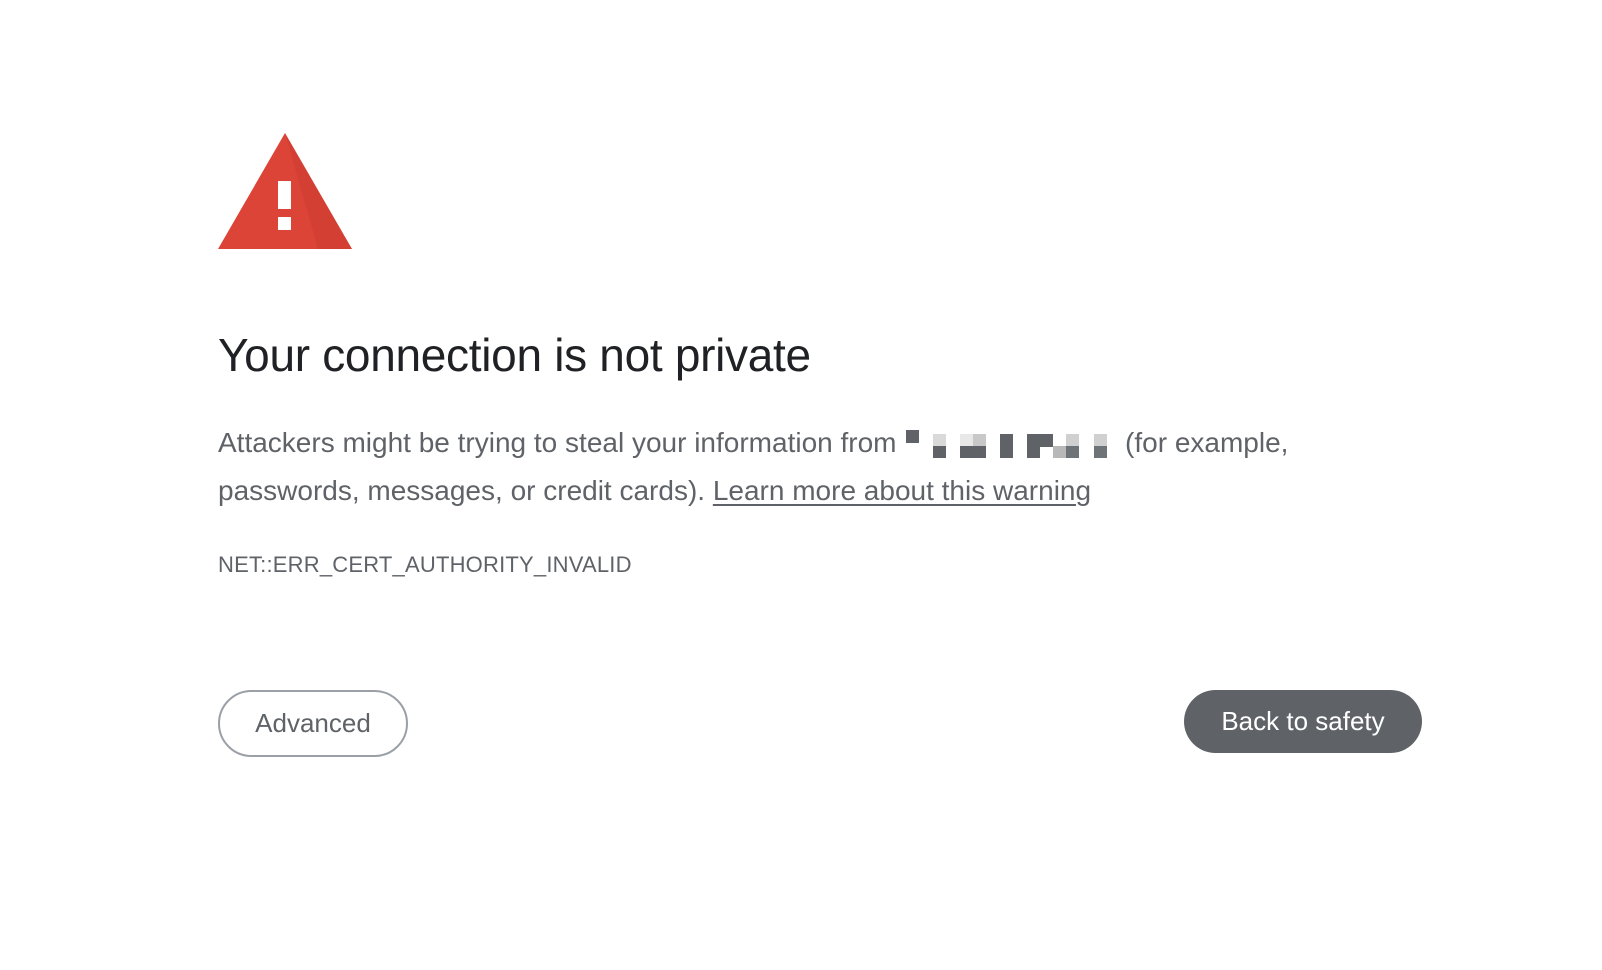 Image resolution: width=1602 pixels, height=970 pixels. Describe the element at coordinates (425, 564) in the screenshot. I see `error-code: NET::ERR_CERT_AUTHORITY_INVALID` at that location.